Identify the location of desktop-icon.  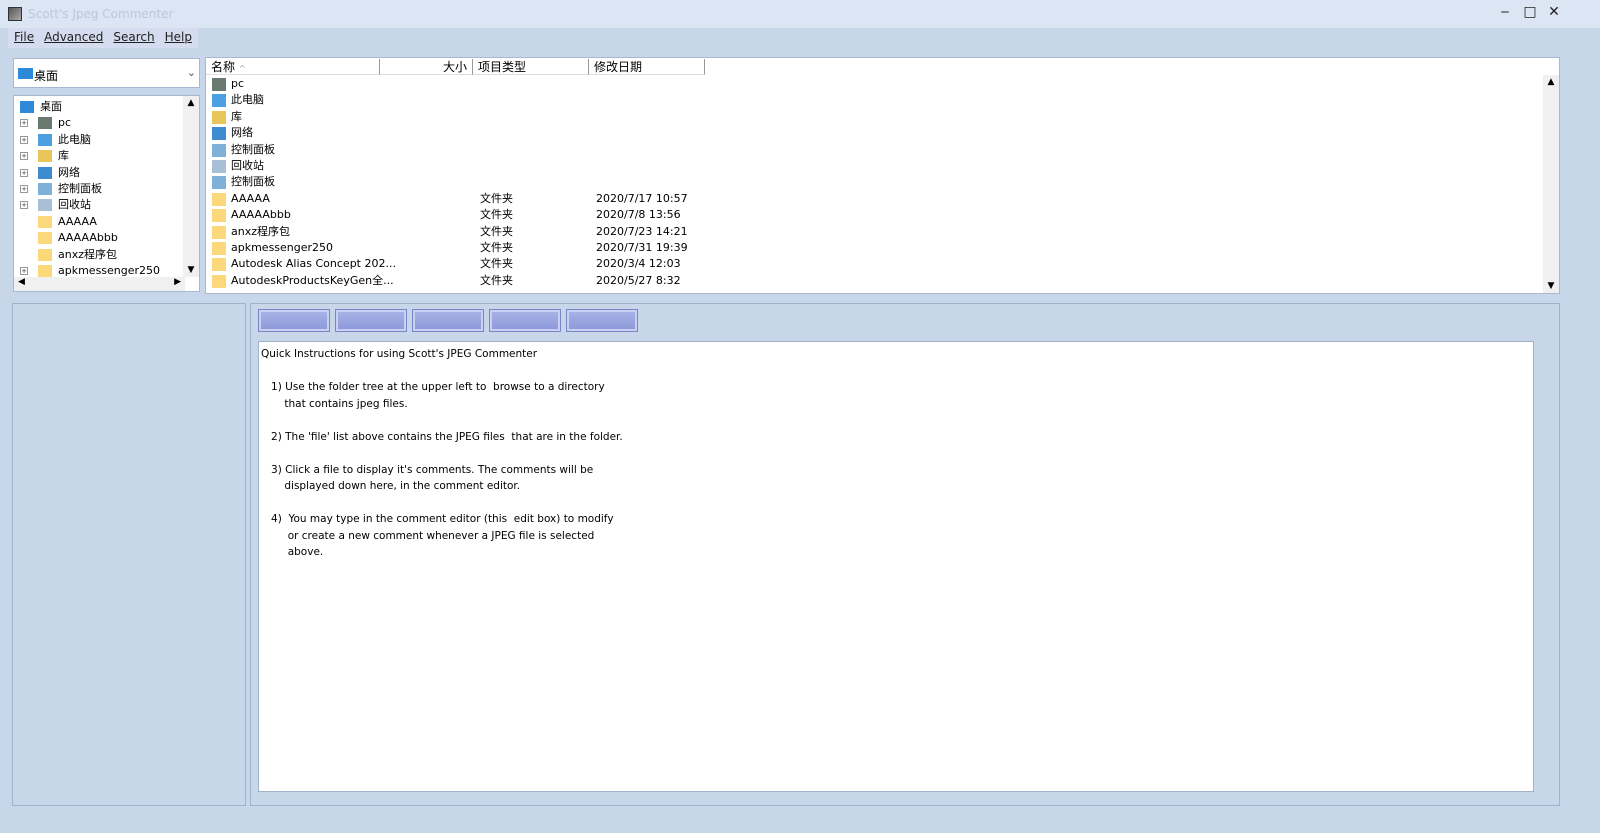
(27, 107).